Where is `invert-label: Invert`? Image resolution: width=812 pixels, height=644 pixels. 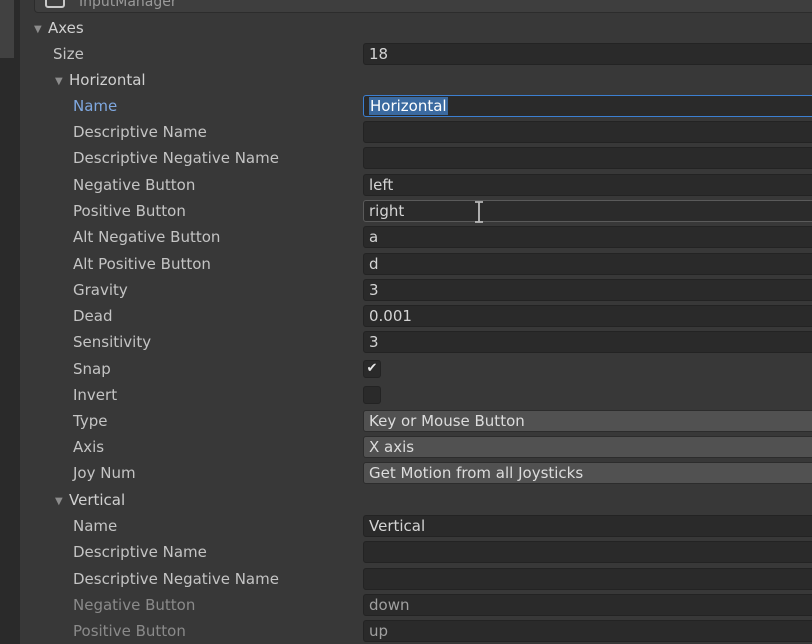
invert-label: Invert is located at coordinates (95, 395).